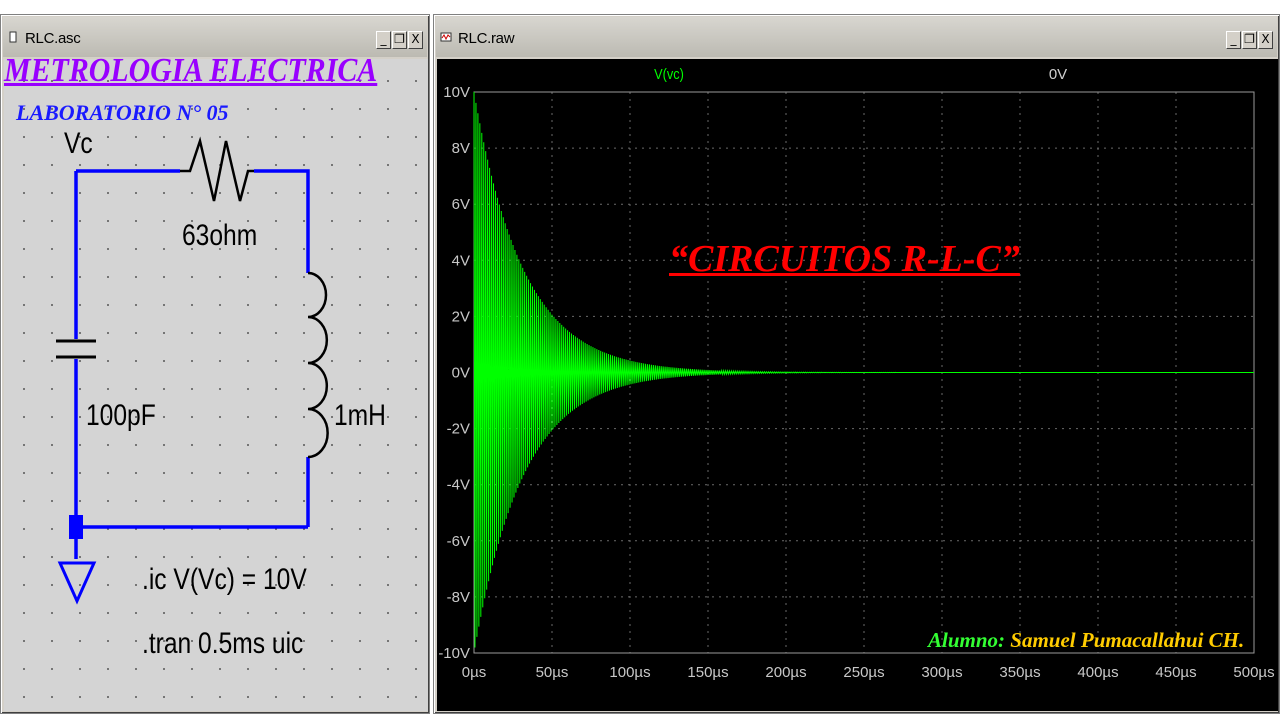 Image resolution: width=1280 pixels, height=720 pixels. What do you see at coordinates (1019, 672) in the screenshot?
I see `x-tick-label: 350µs` at bounding box center [1019, 672].